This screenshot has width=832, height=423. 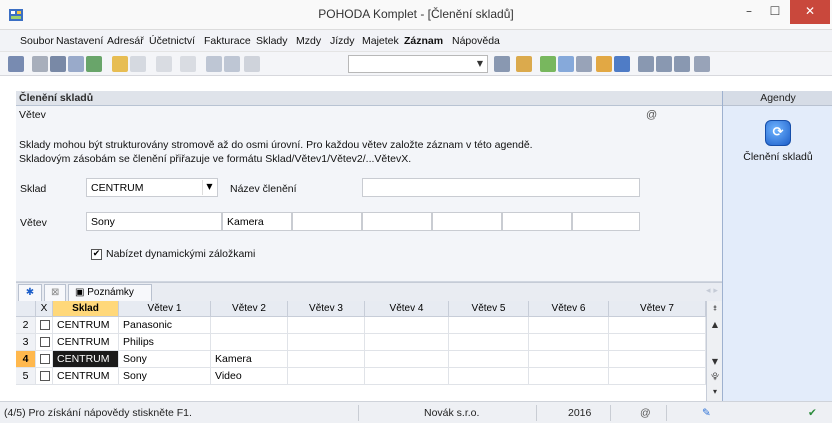 What do you see at coordinates (749, 12) in the screenshot?
I see `minimize-button: –` at bounding box center [749, 12].